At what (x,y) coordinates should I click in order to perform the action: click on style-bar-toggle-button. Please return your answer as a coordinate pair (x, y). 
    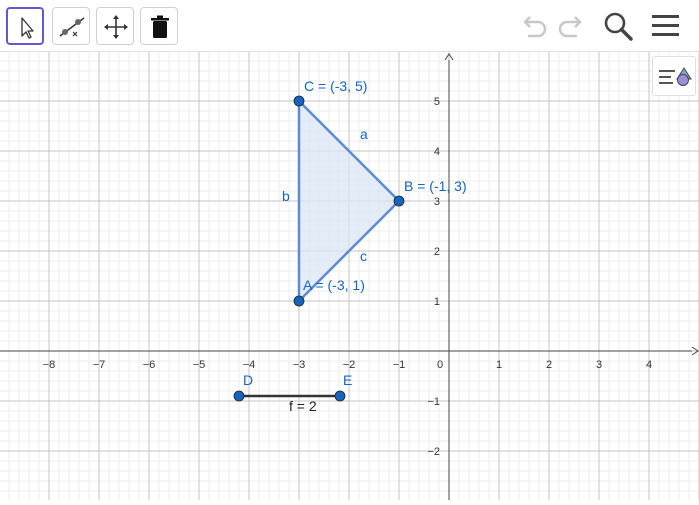
    Looking at the image, I should click on (674, 76).